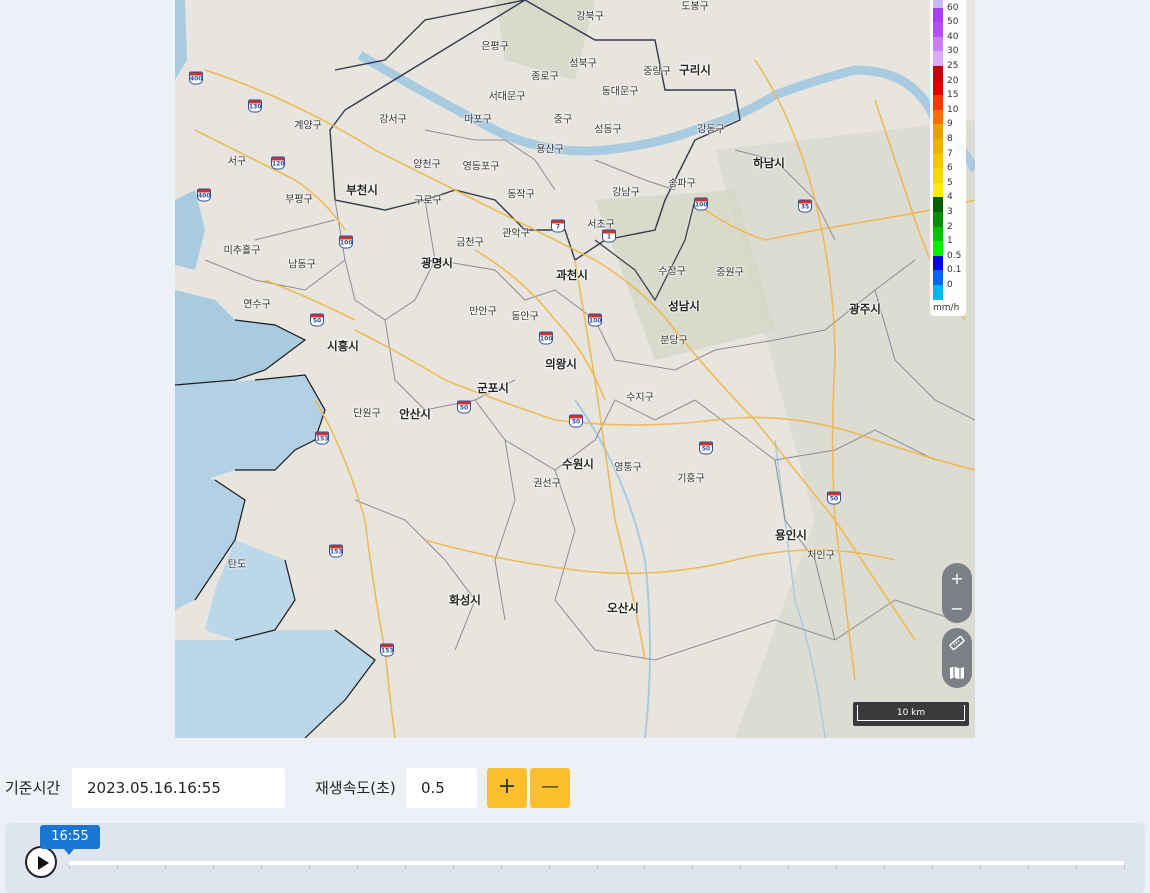  Describe the element at coordinates (805, 206) in the screenshot. I see `highway-shield: 35` at that location.